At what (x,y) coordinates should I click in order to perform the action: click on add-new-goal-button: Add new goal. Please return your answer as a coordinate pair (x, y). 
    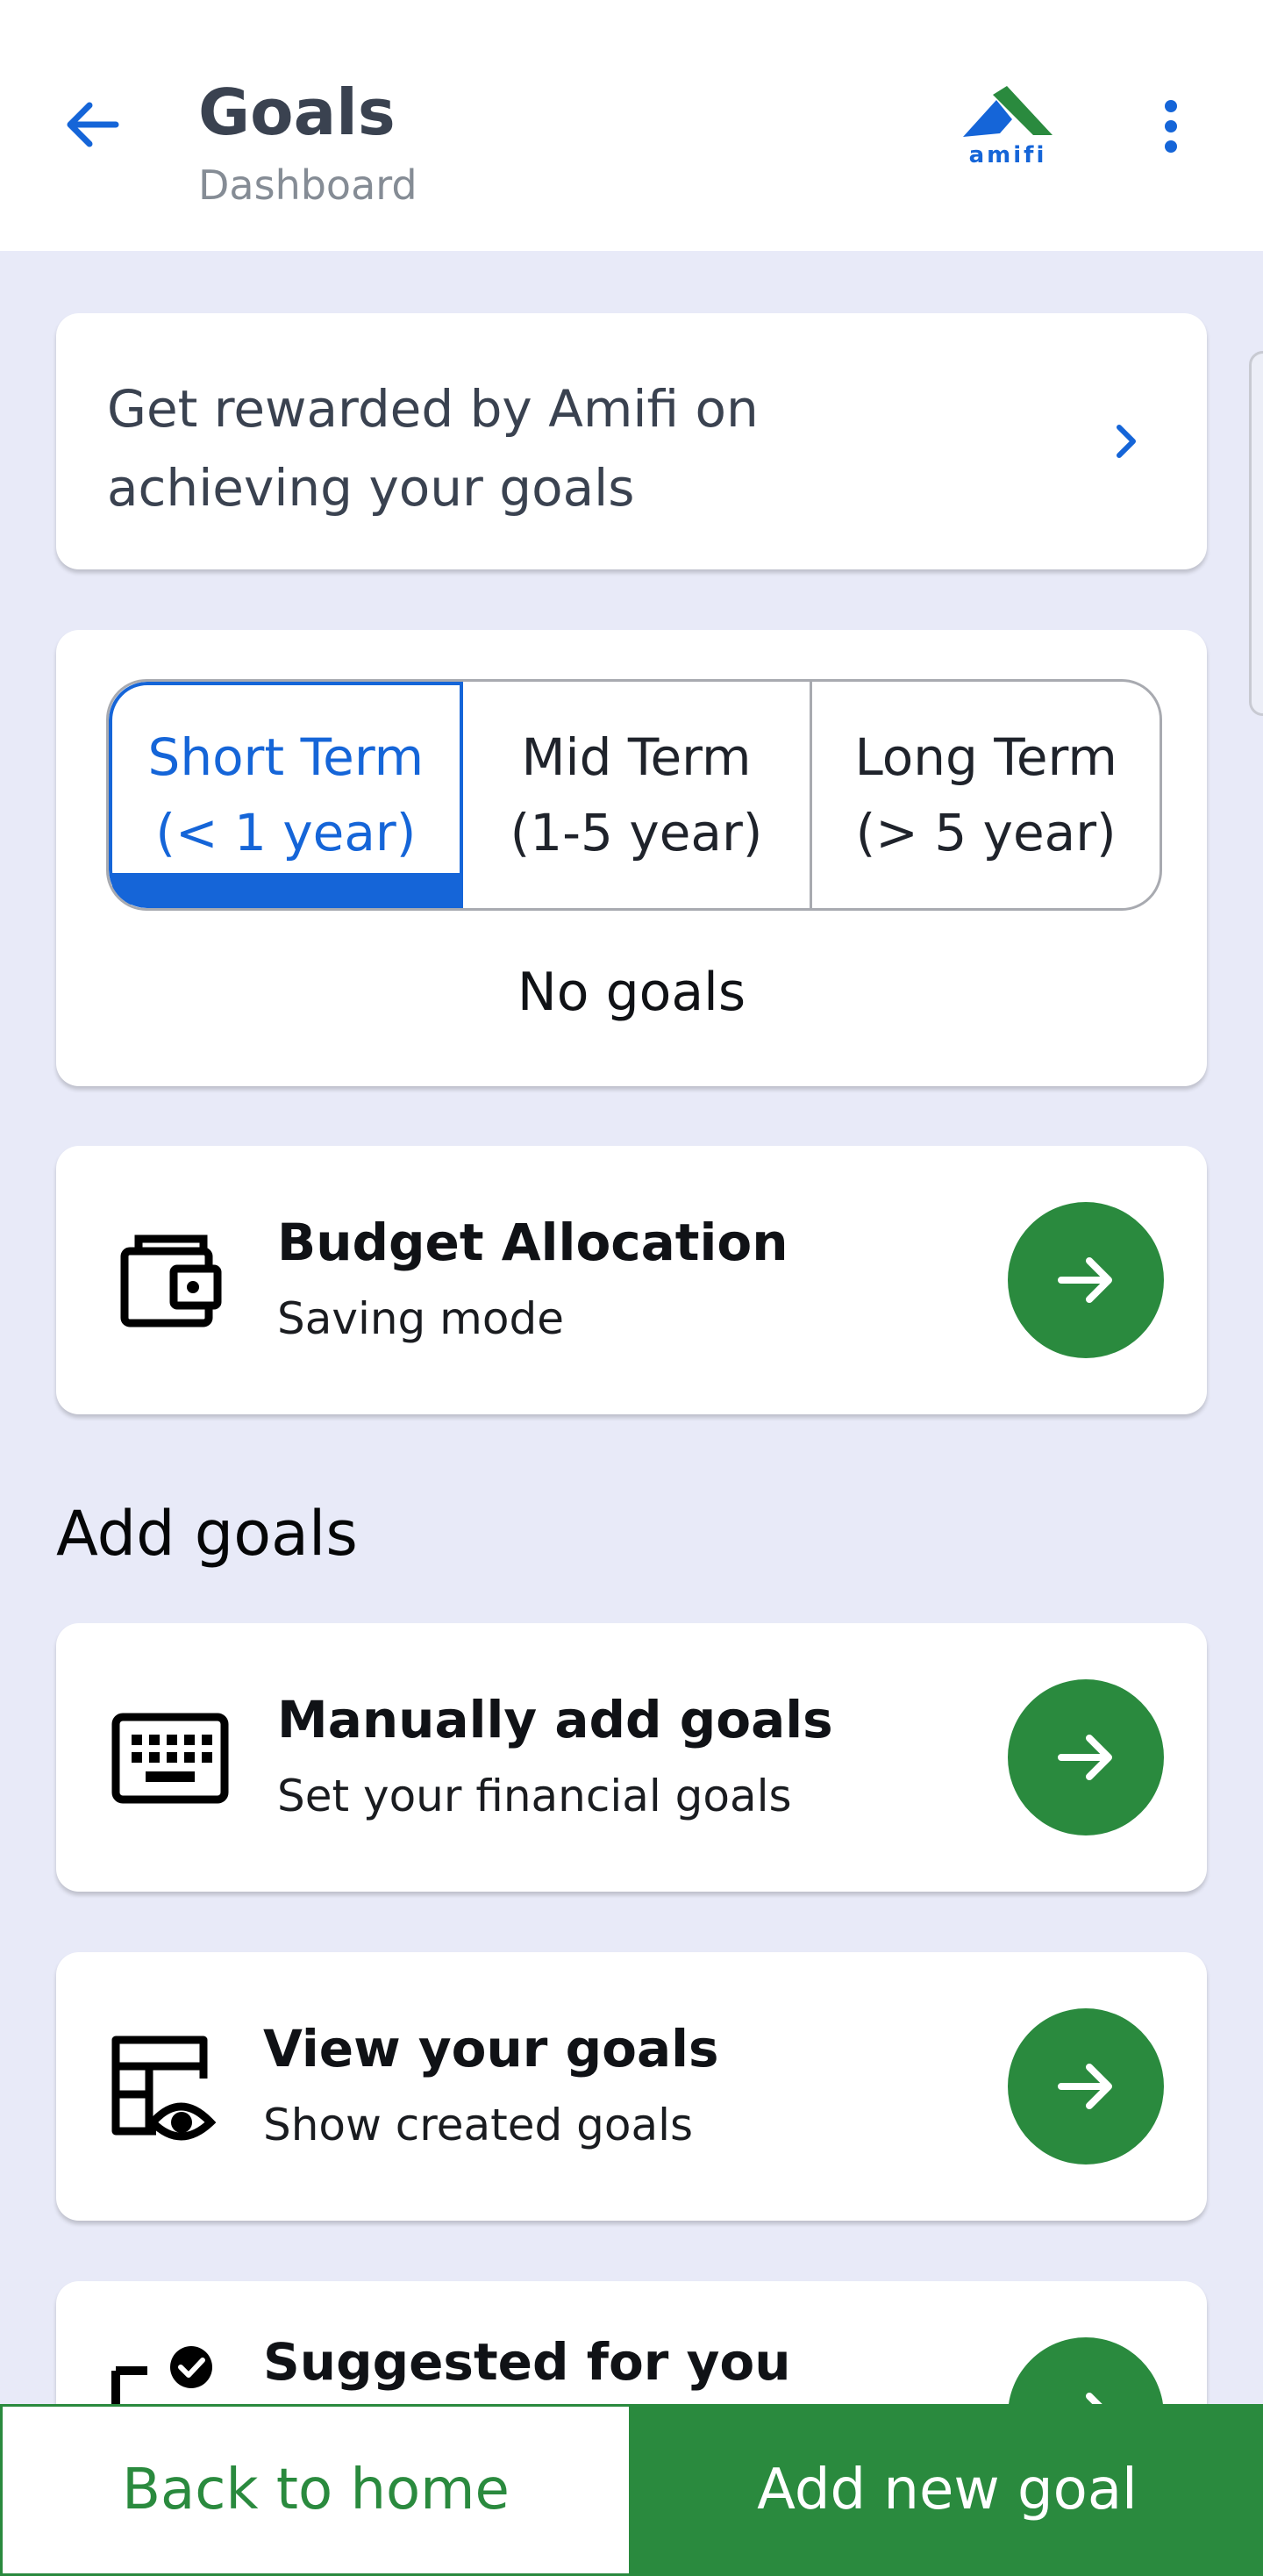
    Looking at the image, I should click on (947, 2490).